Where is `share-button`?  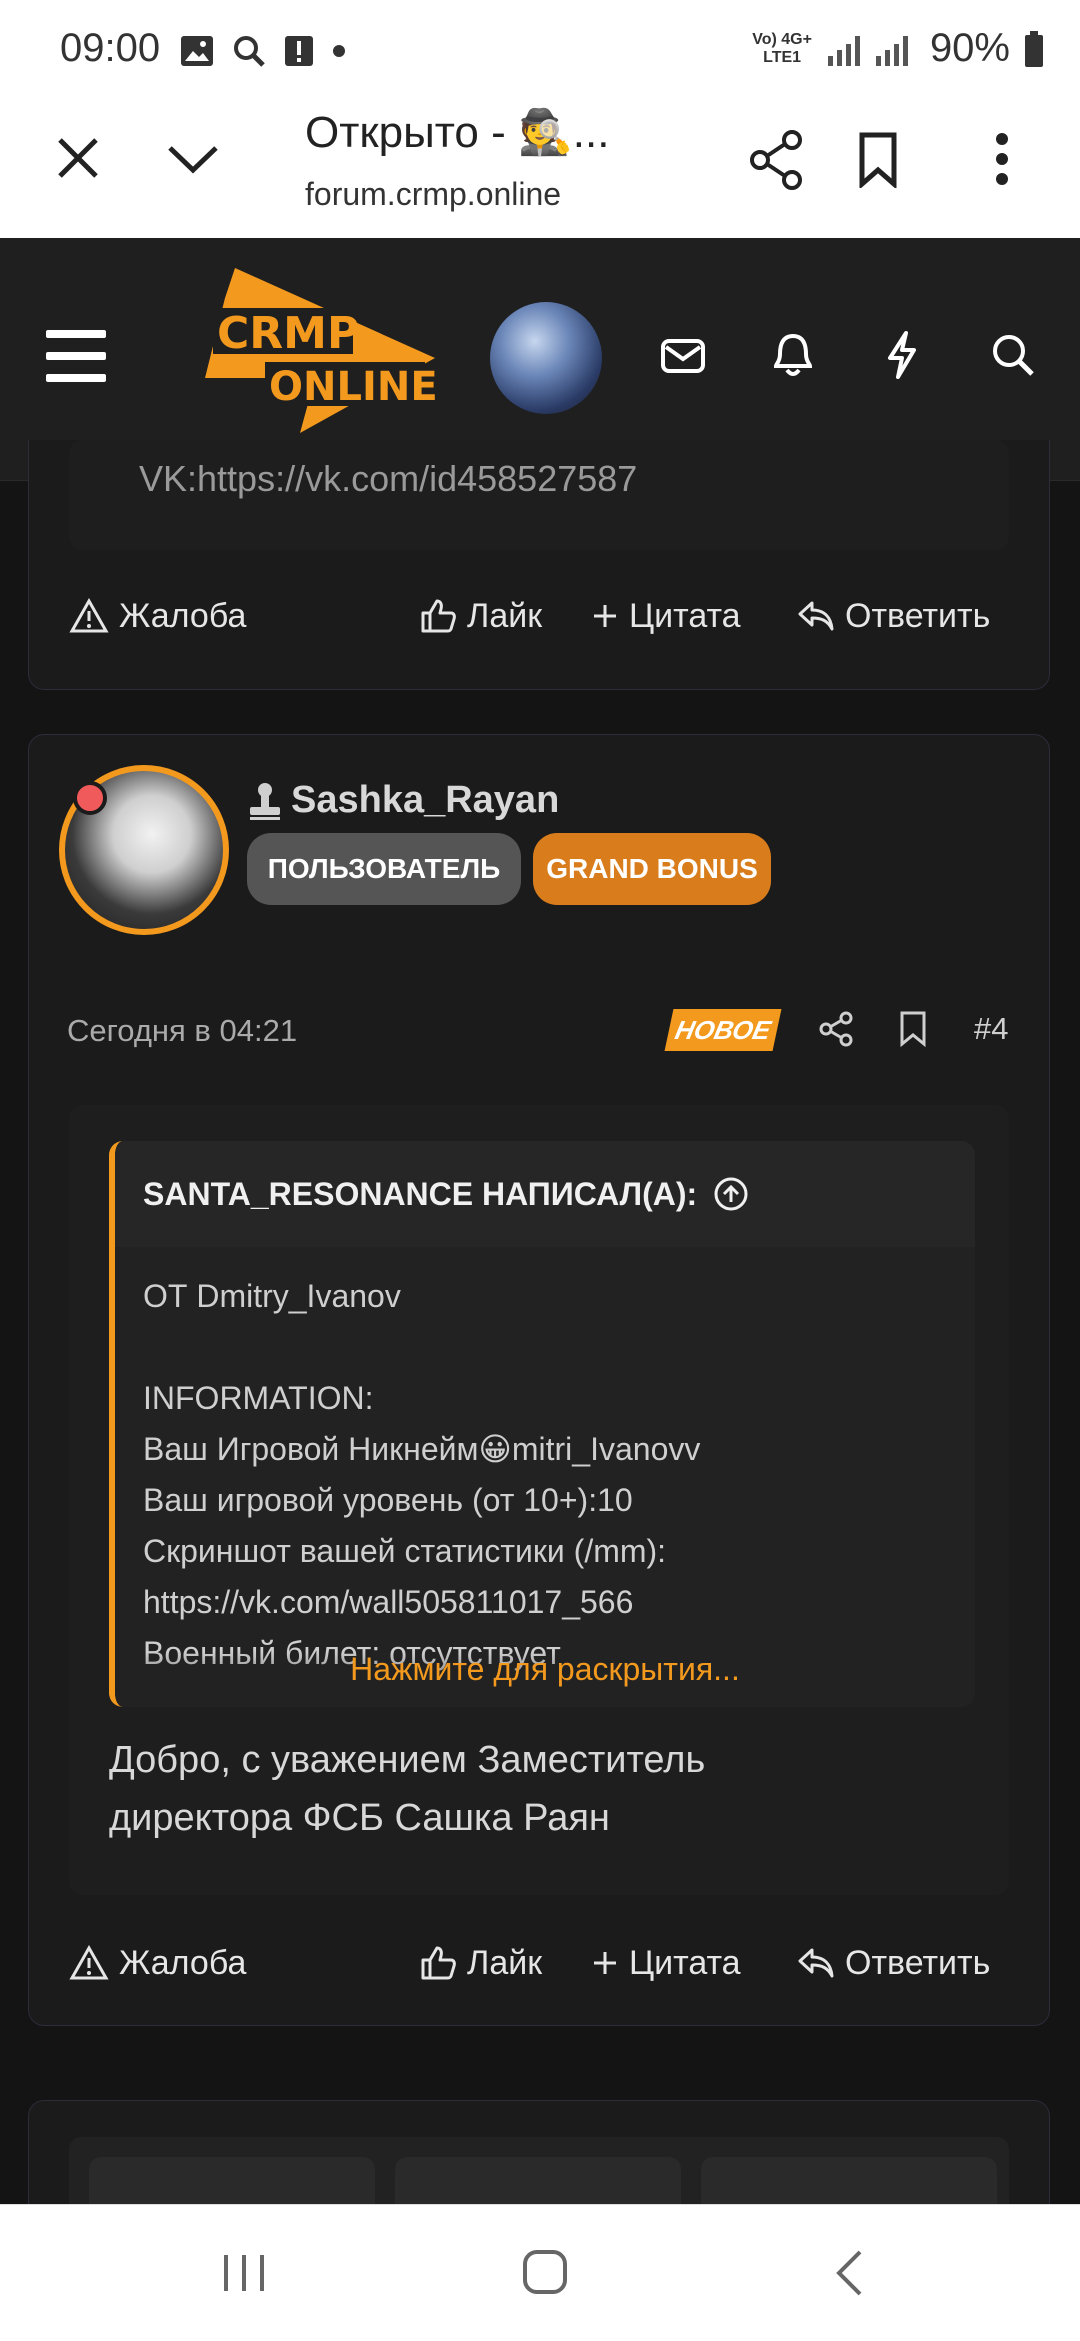
share-button is located at coordinates (776, 160).